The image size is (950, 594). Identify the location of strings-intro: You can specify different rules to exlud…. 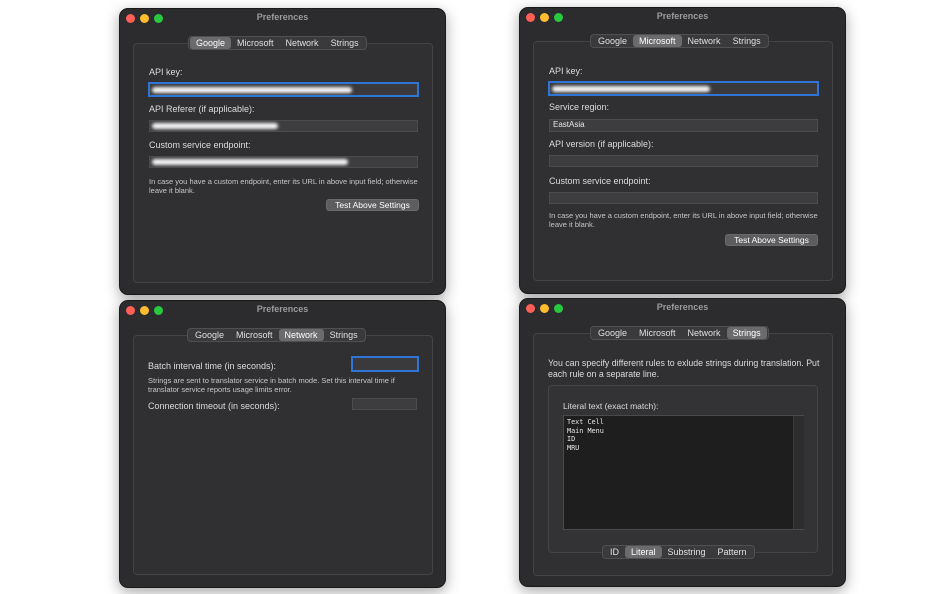
(684, 368).